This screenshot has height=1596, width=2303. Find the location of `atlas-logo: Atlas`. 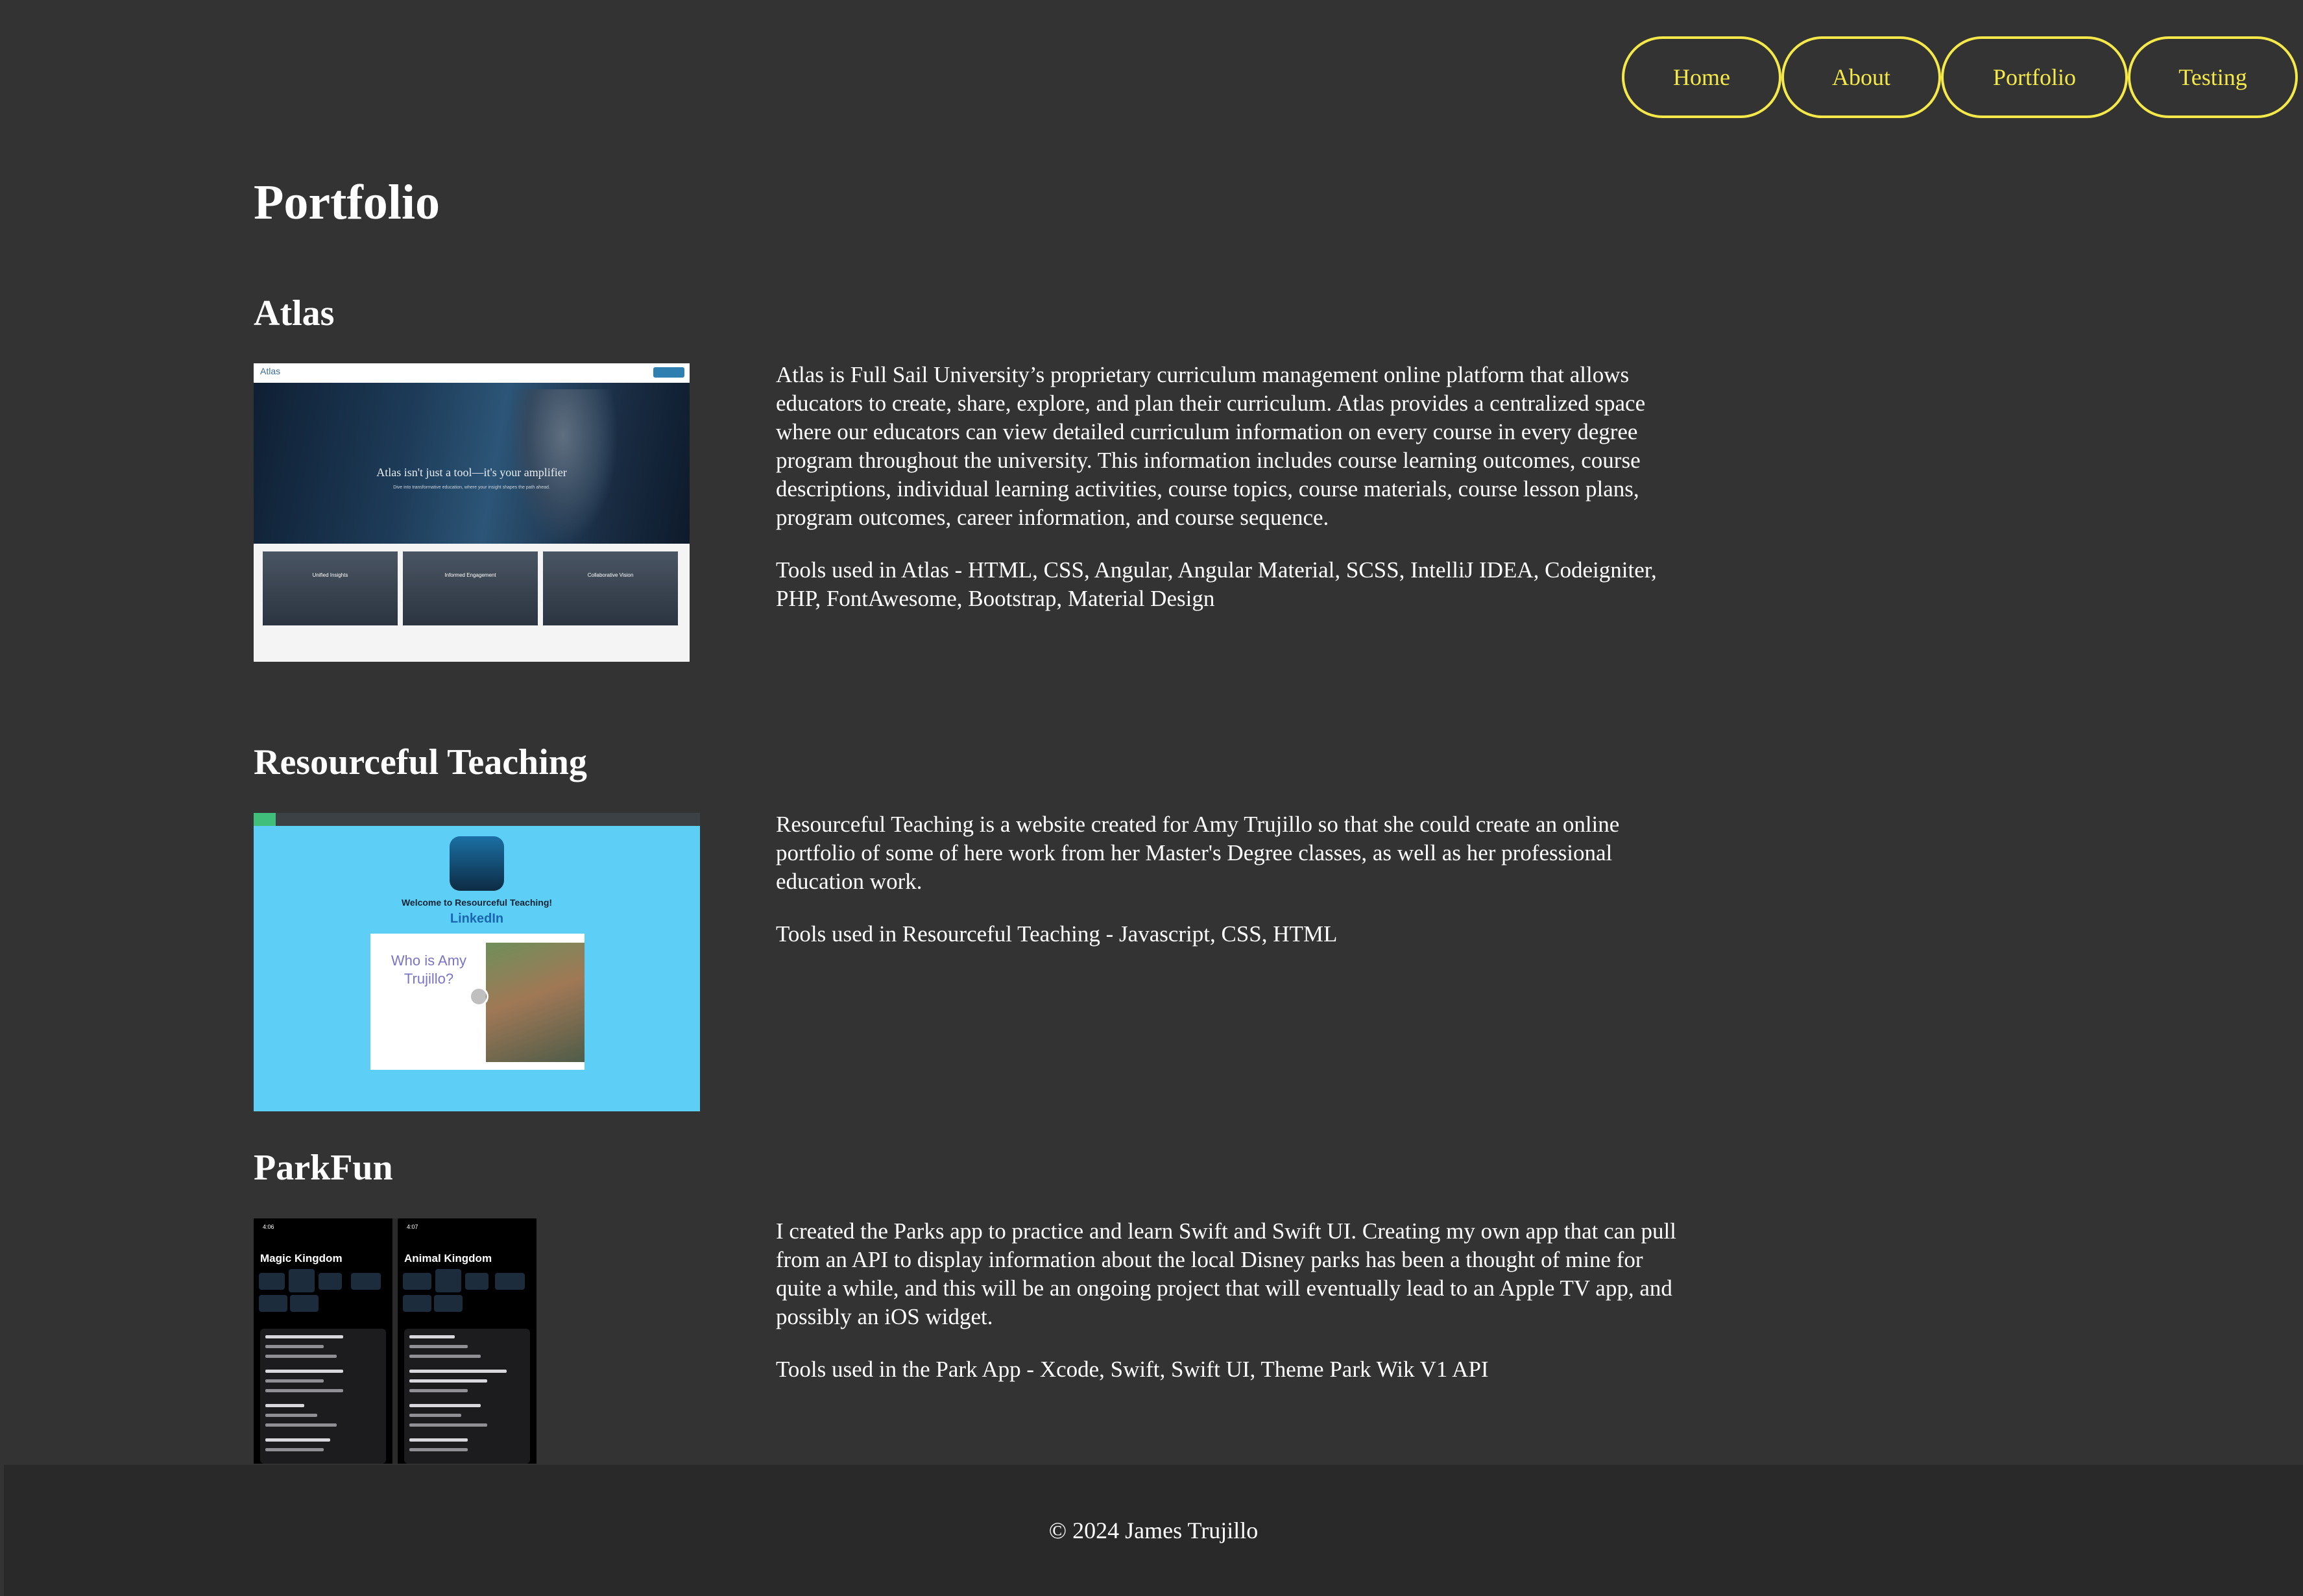

atlas-logo: Atlas is located at coordinates (270, 371).